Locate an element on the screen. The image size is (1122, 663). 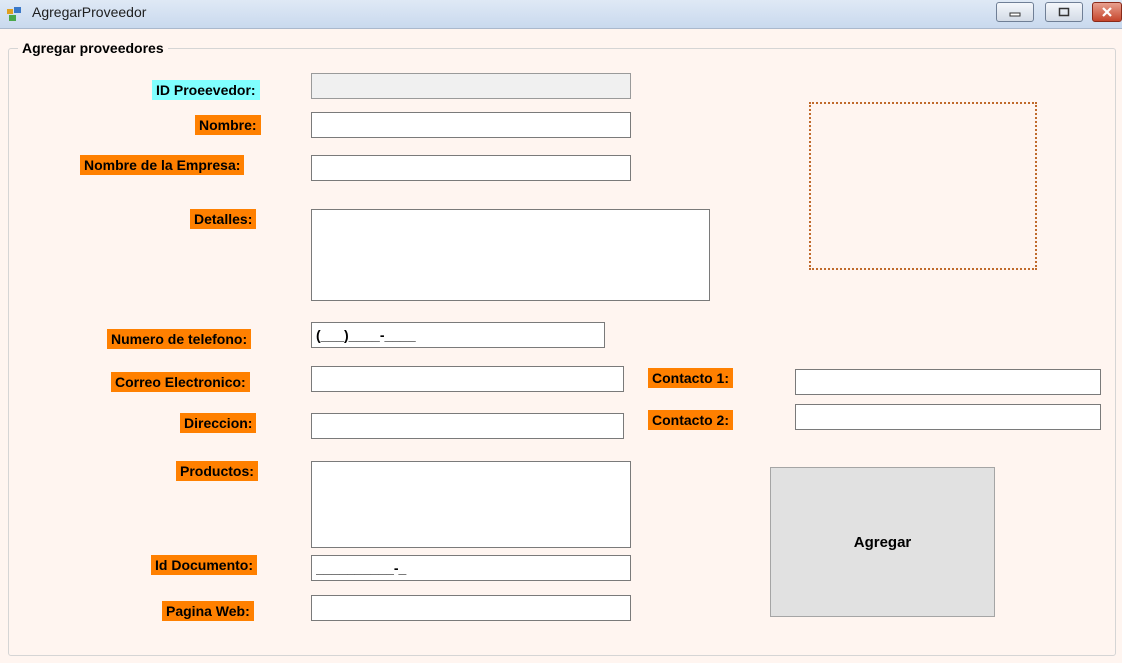
nombre-empresa-field is located at coordinates (471, 168).